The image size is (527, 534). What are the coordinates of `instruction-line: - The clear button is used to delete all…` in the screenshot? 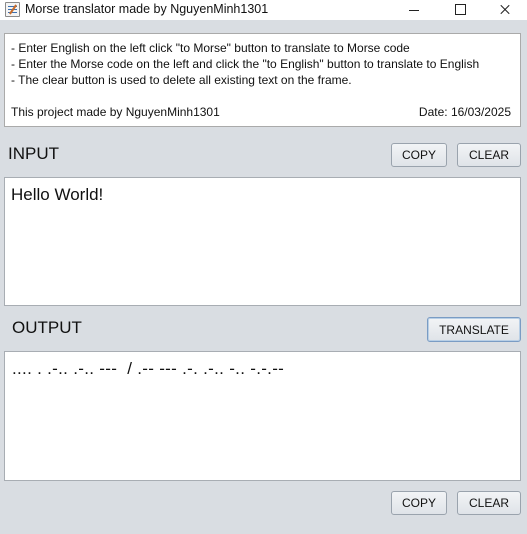 It's located at (181, 80).